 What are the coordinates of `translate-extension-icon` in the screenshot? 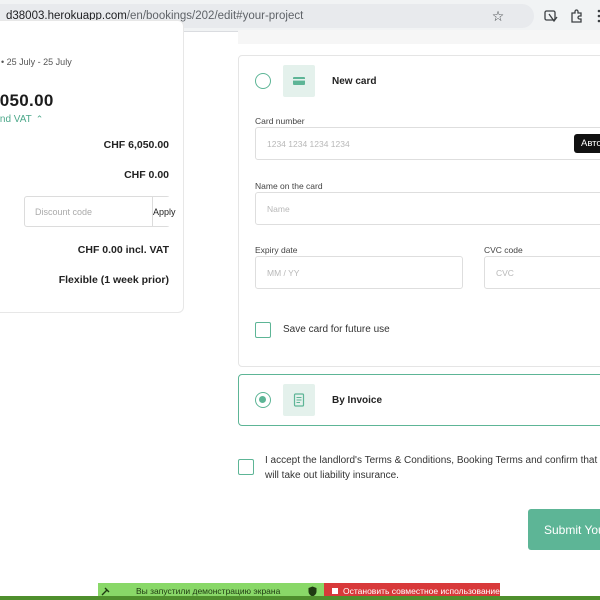 It's located at (551, 16).